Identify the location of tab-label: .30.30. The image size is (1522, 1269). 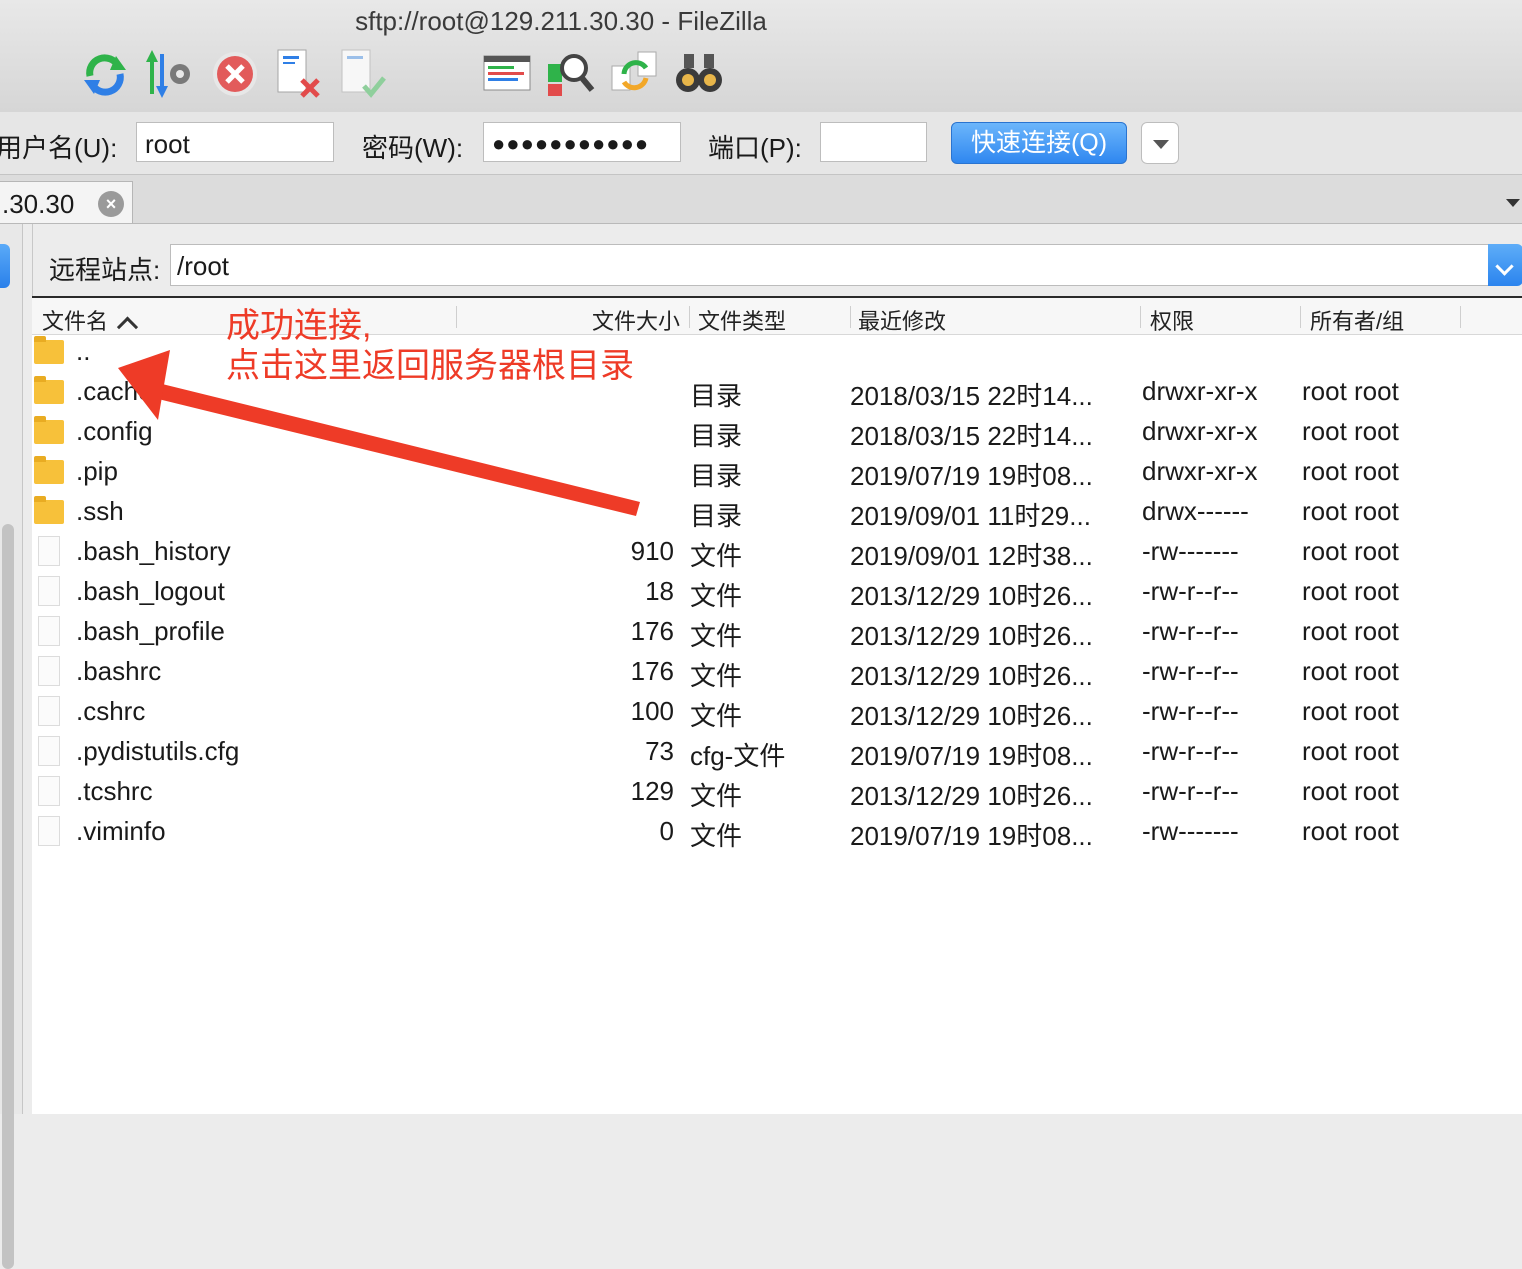
(38, 204).